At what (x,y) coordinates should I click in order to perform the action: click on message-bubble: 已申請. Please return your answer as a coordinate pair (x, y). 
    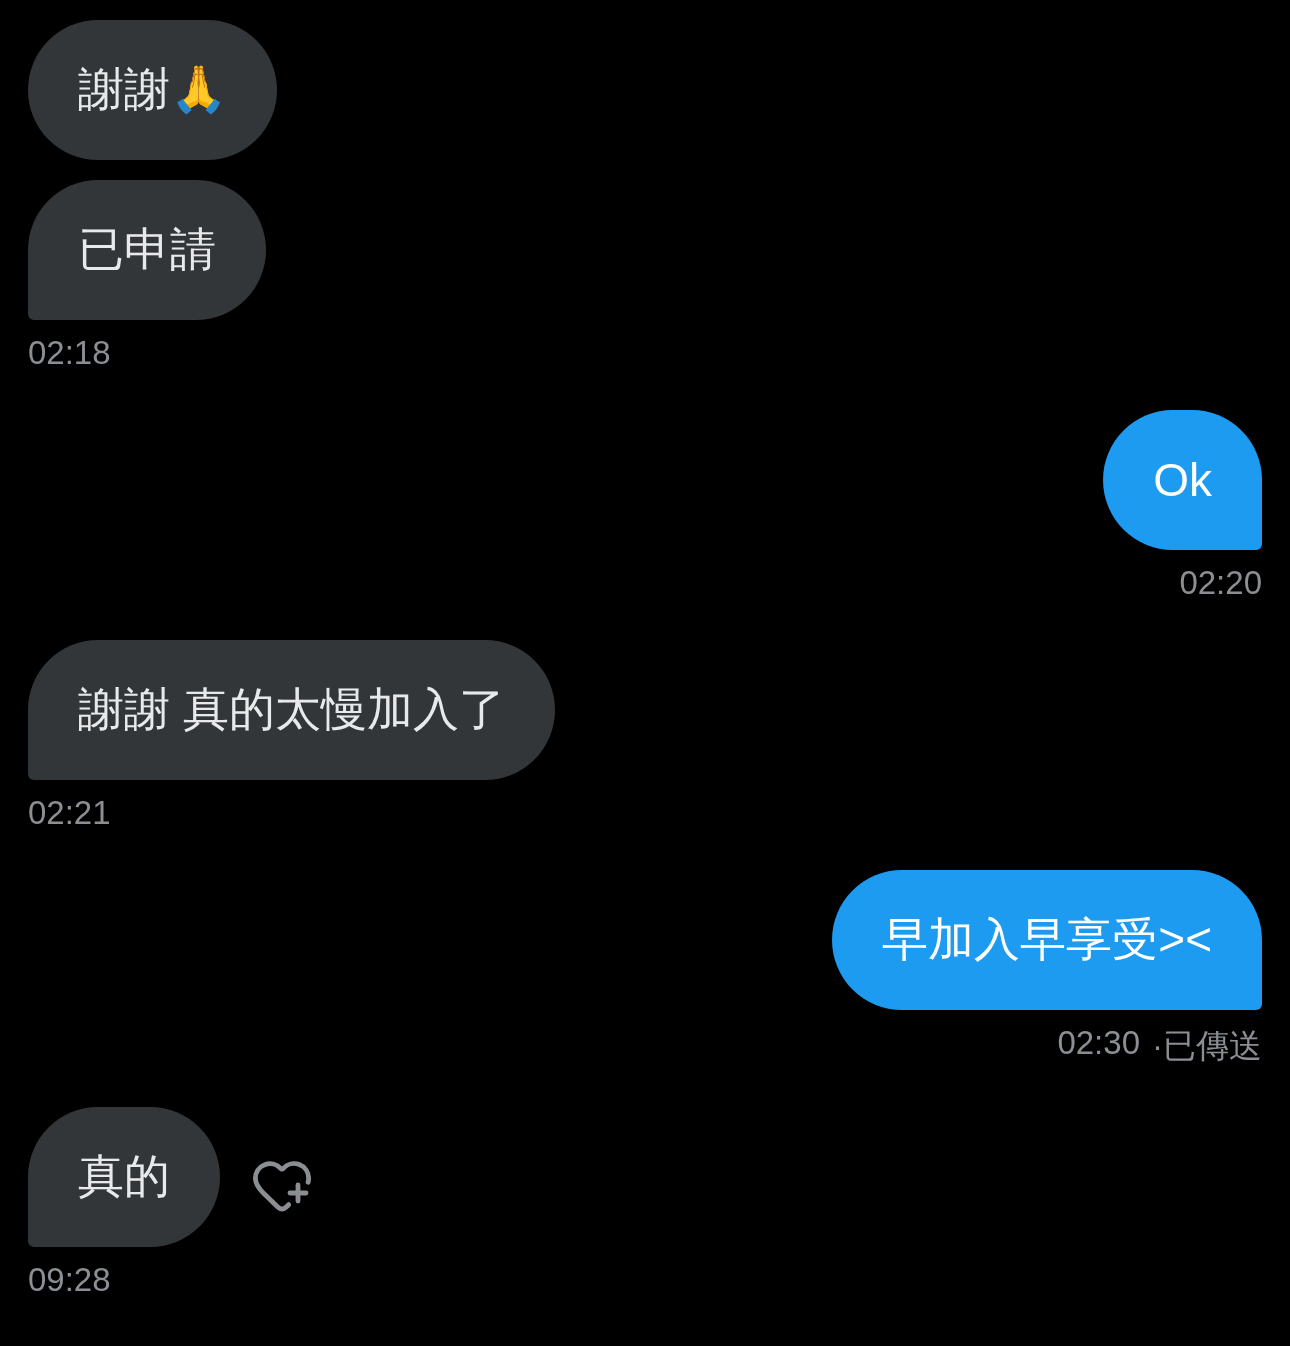
    Looking at the image, I should click on (147, 250).